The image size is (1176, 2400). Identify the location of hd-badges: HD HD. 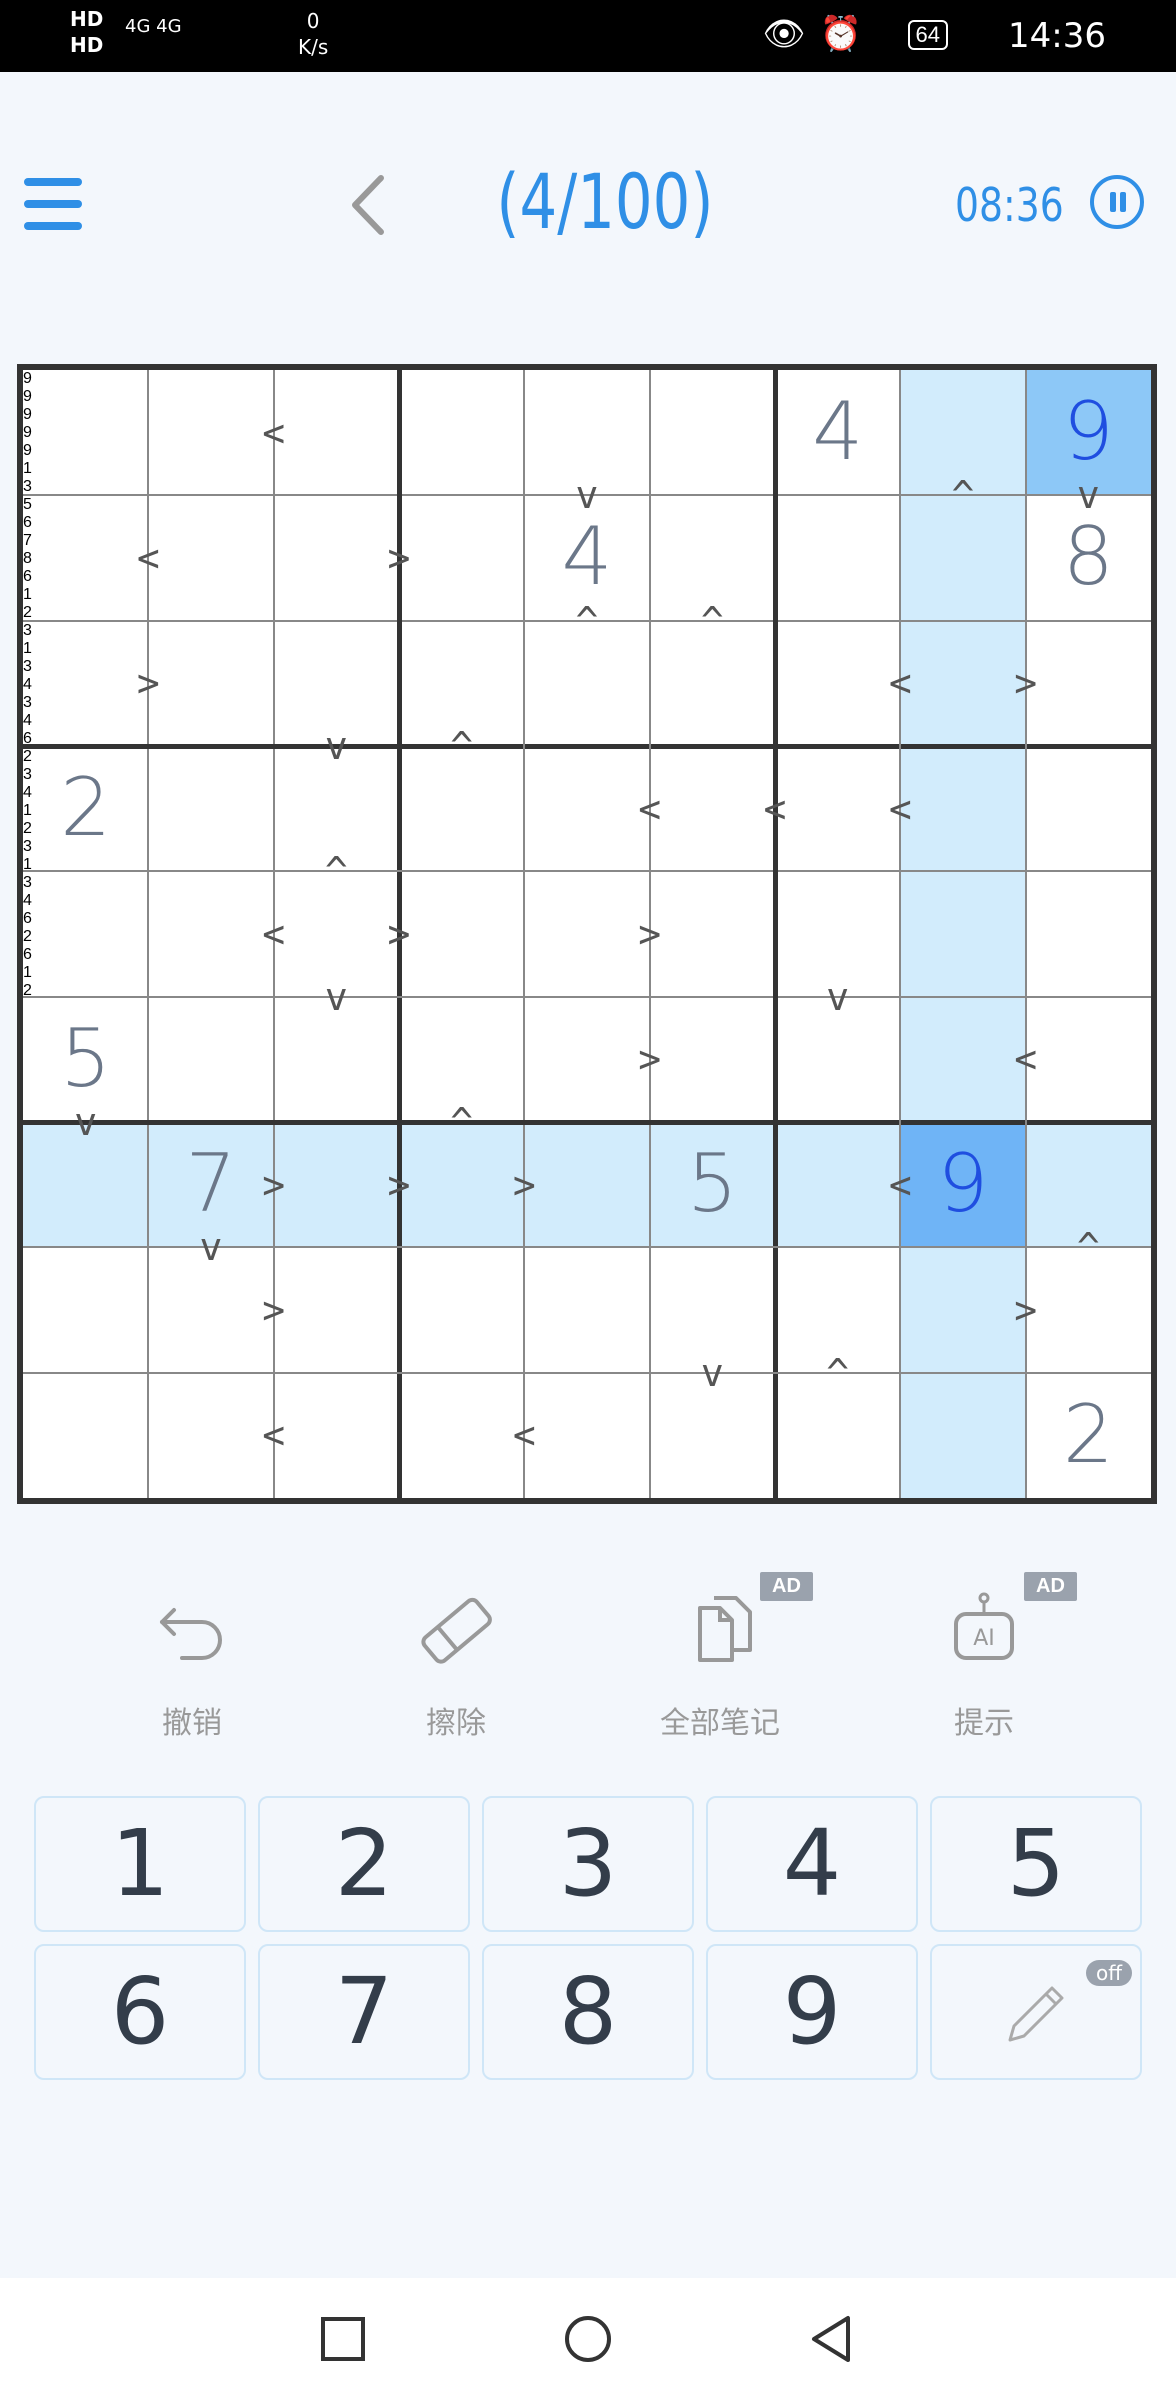
(87, 32).